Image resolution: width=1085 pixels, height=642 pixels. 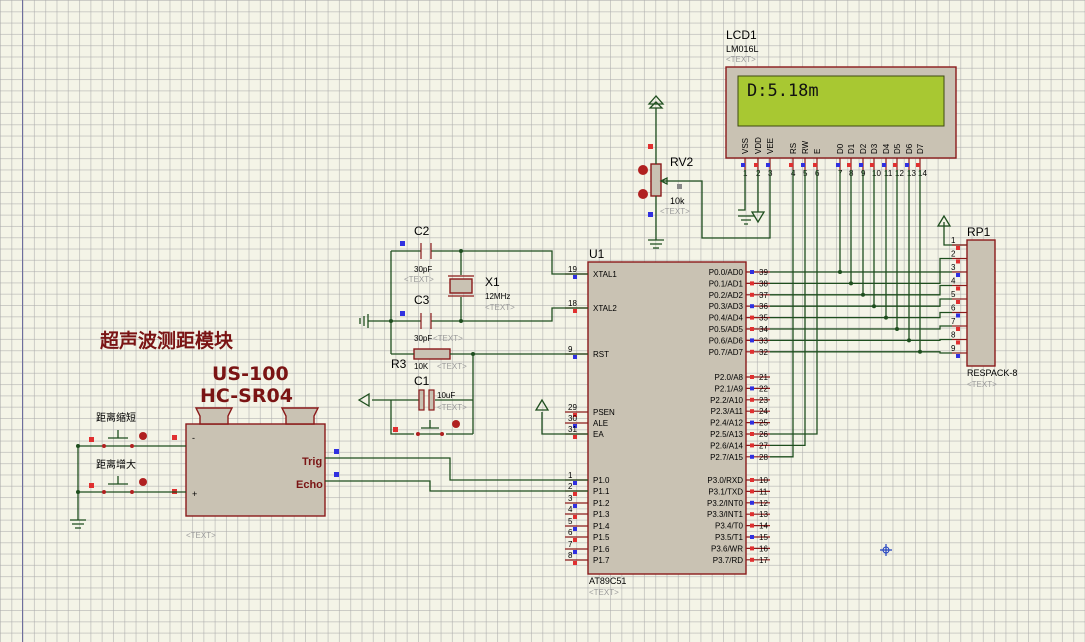 I want to click on c1-value: 10uF, so click(x=446, y=395).